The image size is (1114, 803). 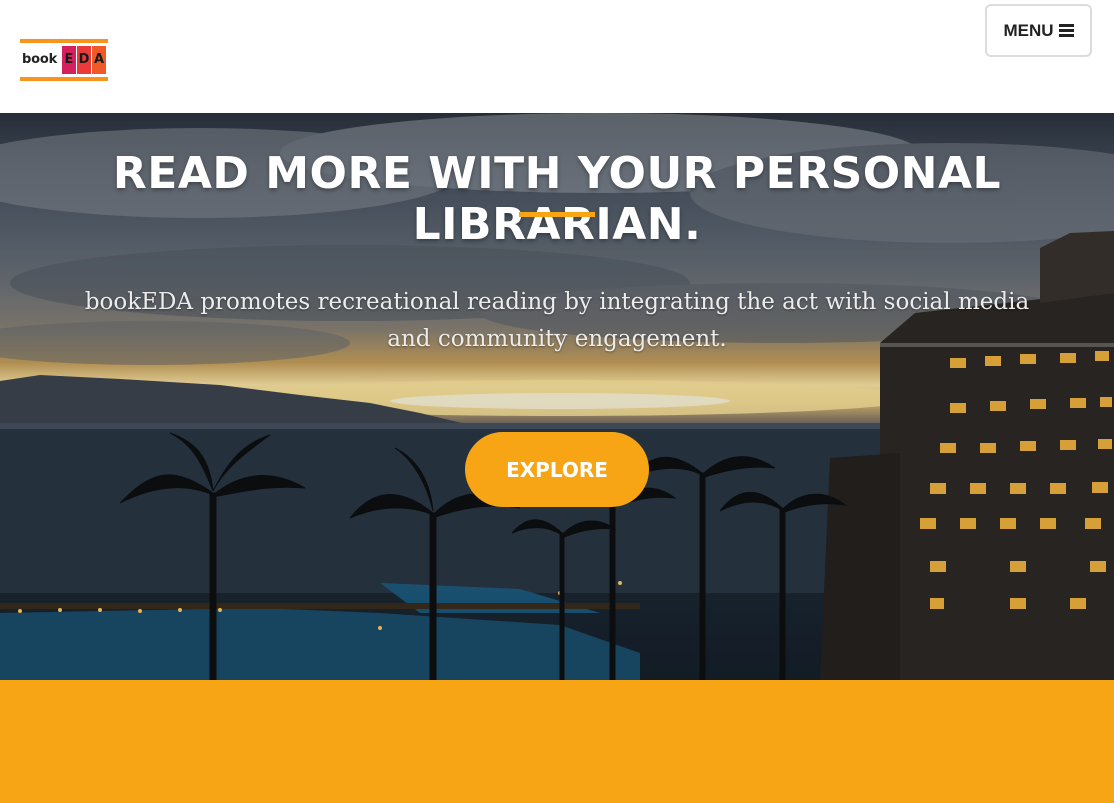 What do you see at coordinates (40, 59) in the screenshot?
I see `logo-word: book` at bounding box center [40, 59].